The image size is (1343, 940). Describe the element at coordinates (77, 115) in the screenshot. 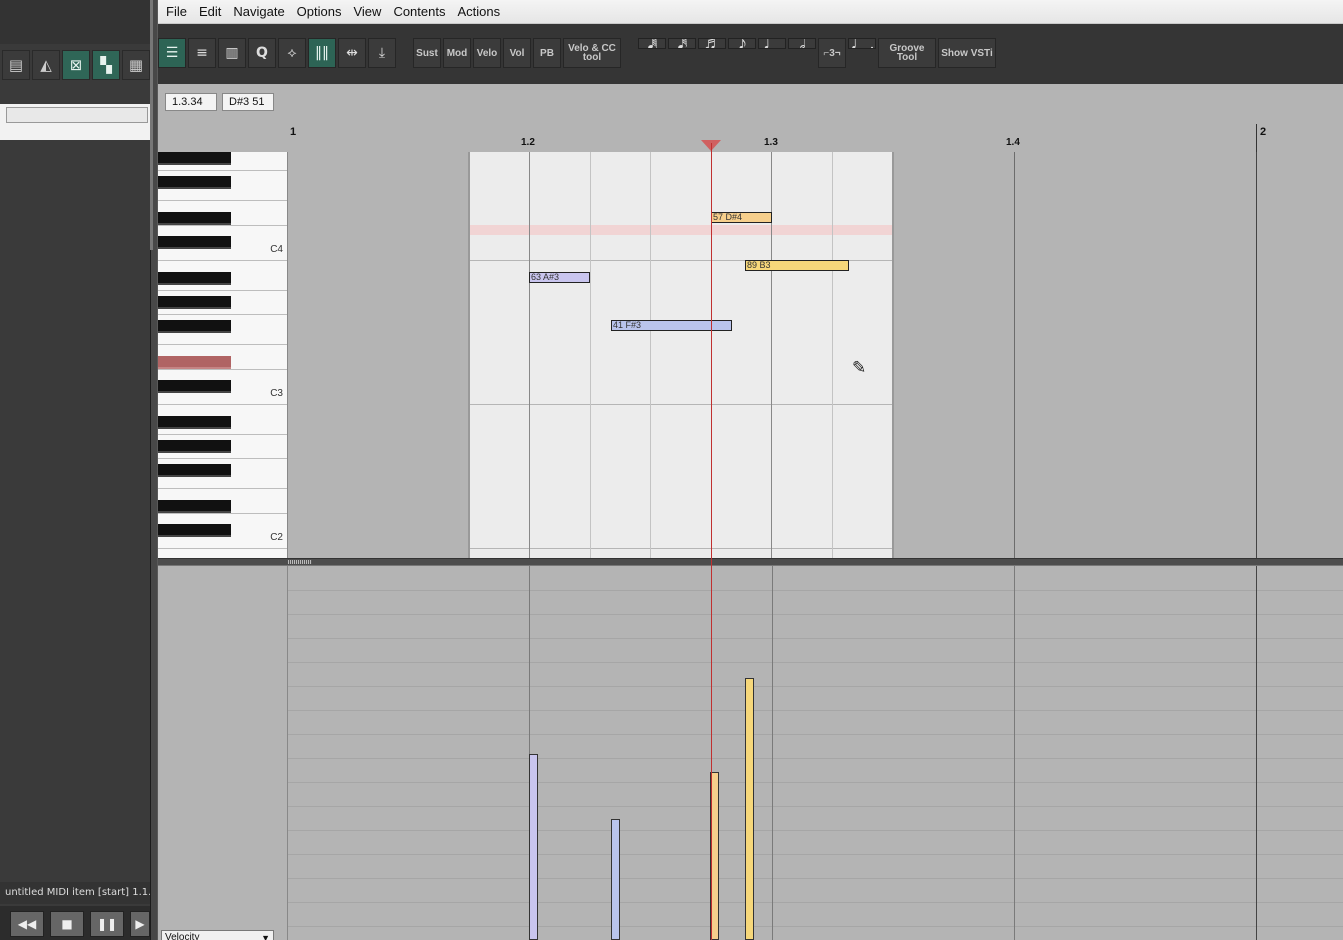

I see `host-track-field` at that location.